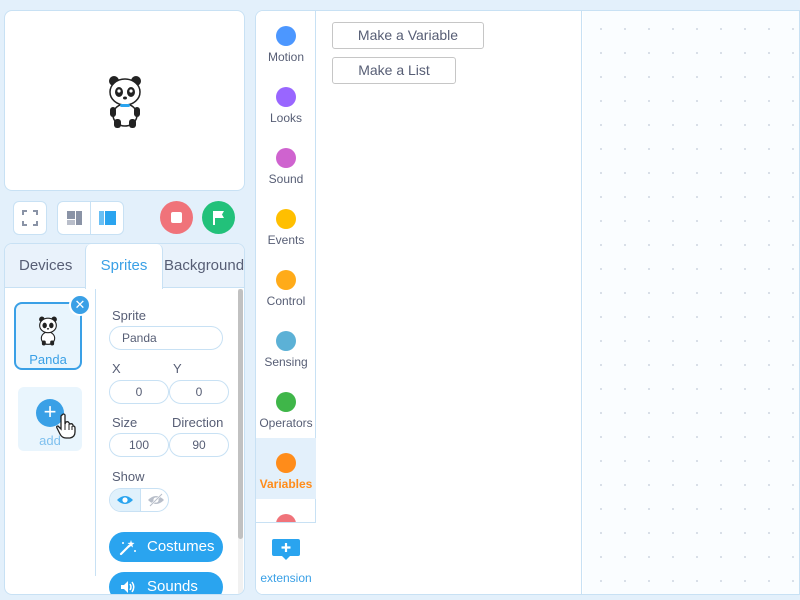  What do you see at coordinates (199, 445) in the screenshot?
I see `direction-field: 90` at bounding box center [199, 445].